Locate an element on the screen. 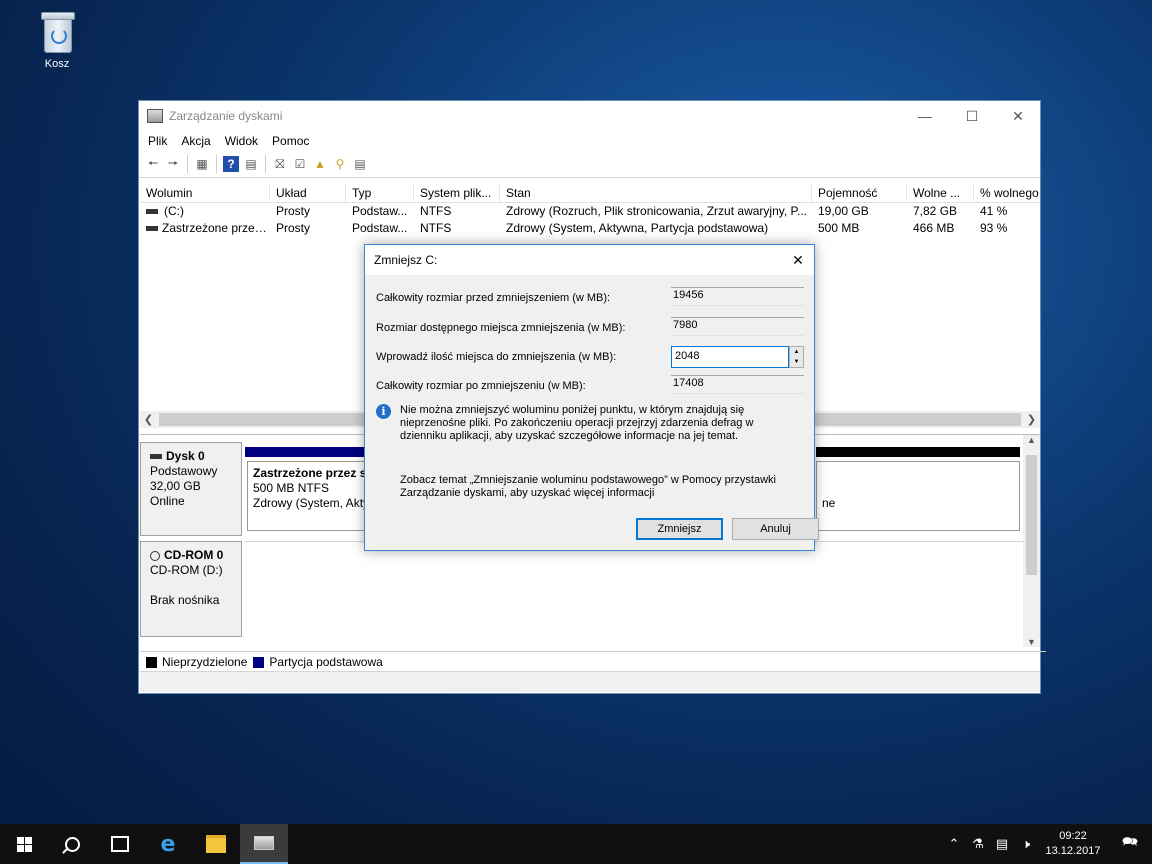 The height and width of the screenshot is (864, 1152). recycle-bin-shortcut: Kosz is located at coordinates (57, 39).